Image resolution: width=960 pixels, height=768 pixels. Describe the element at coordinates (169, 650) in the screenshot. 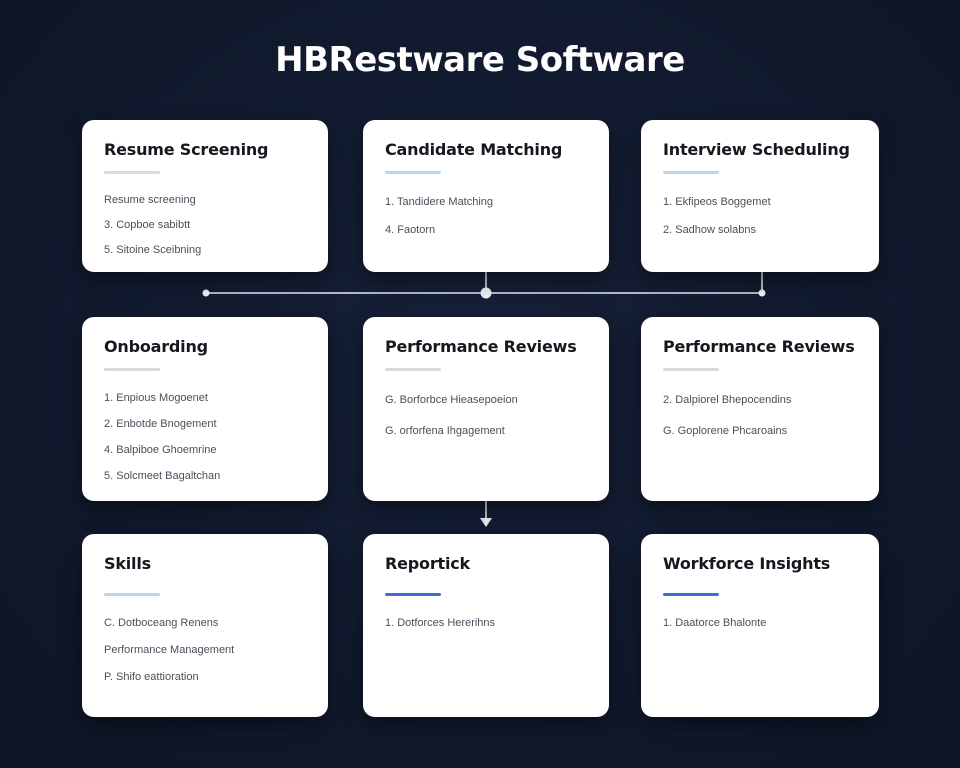

I see `list-item: Performance Management` at that location.